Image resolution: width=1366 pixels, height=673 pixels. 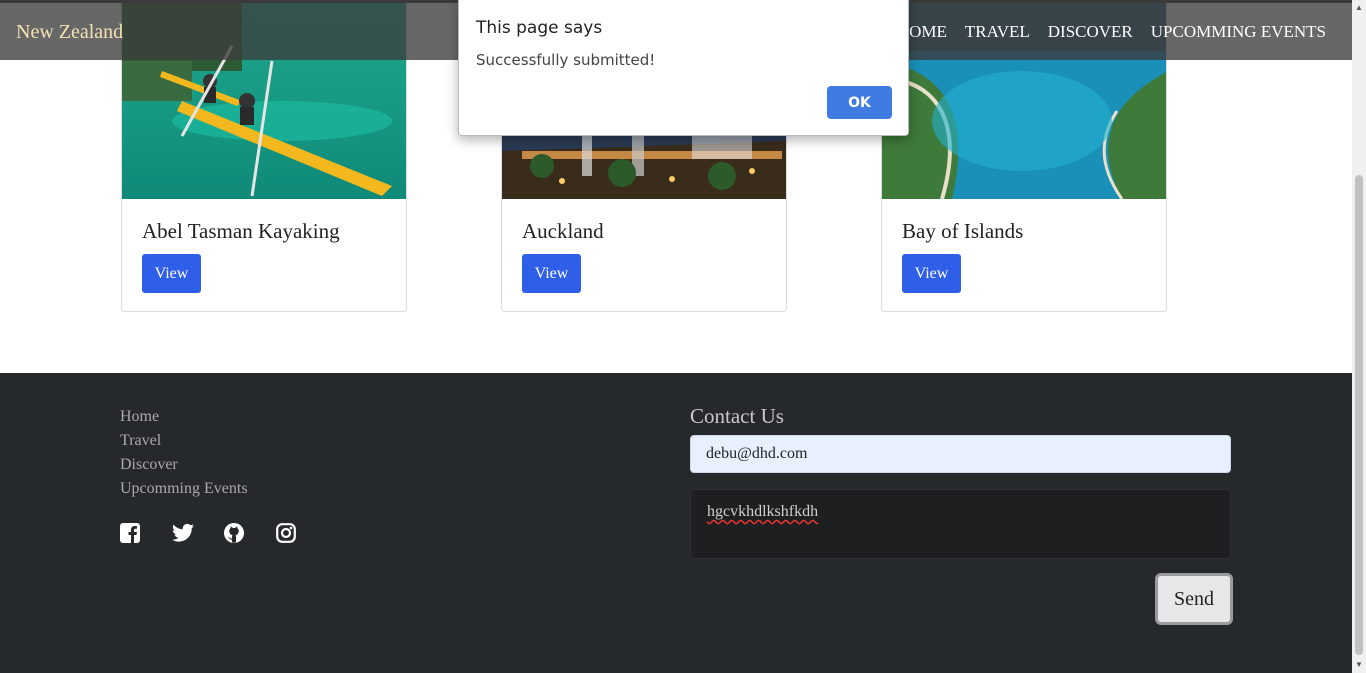 What do you see at coordinates (208, 533) in the screenshot?
I see `social-links` at bounding box center [208, 533].